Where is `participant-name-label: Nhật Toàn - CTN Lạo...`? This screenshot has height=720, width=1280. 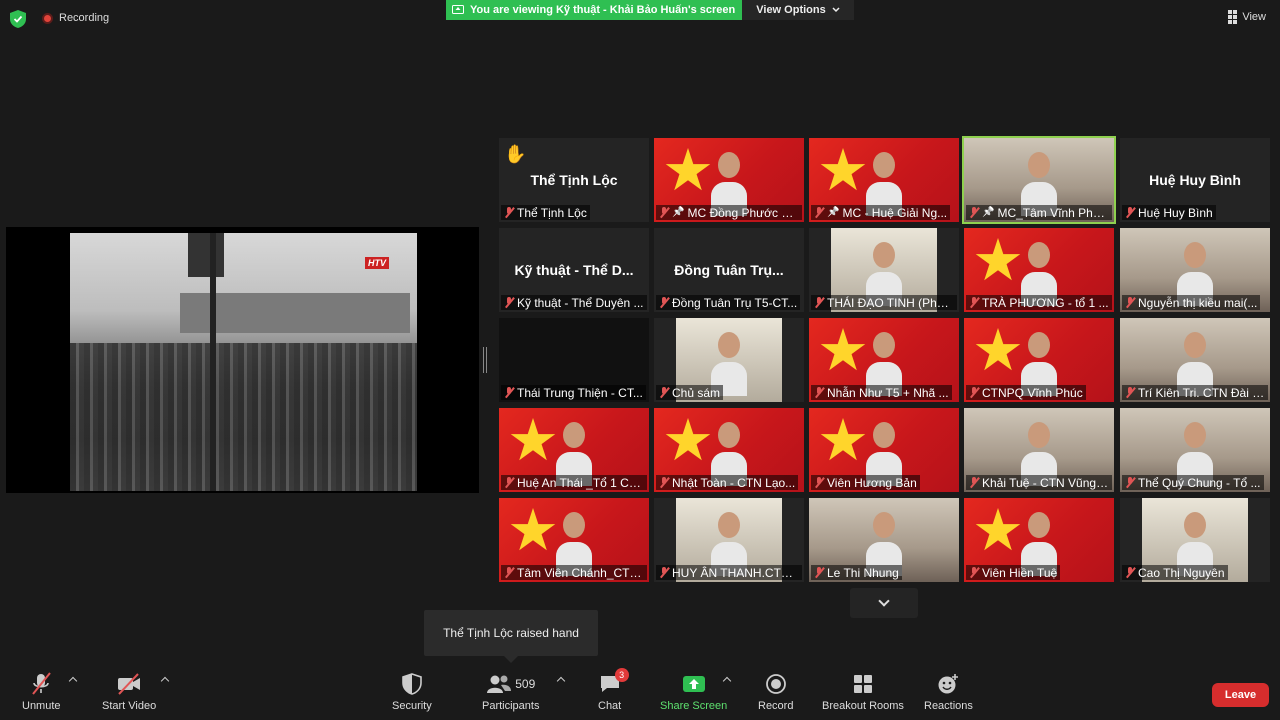
participant-name-label: Nhật Toàn - CTN Lạo... is located at coordinates (727, 482).